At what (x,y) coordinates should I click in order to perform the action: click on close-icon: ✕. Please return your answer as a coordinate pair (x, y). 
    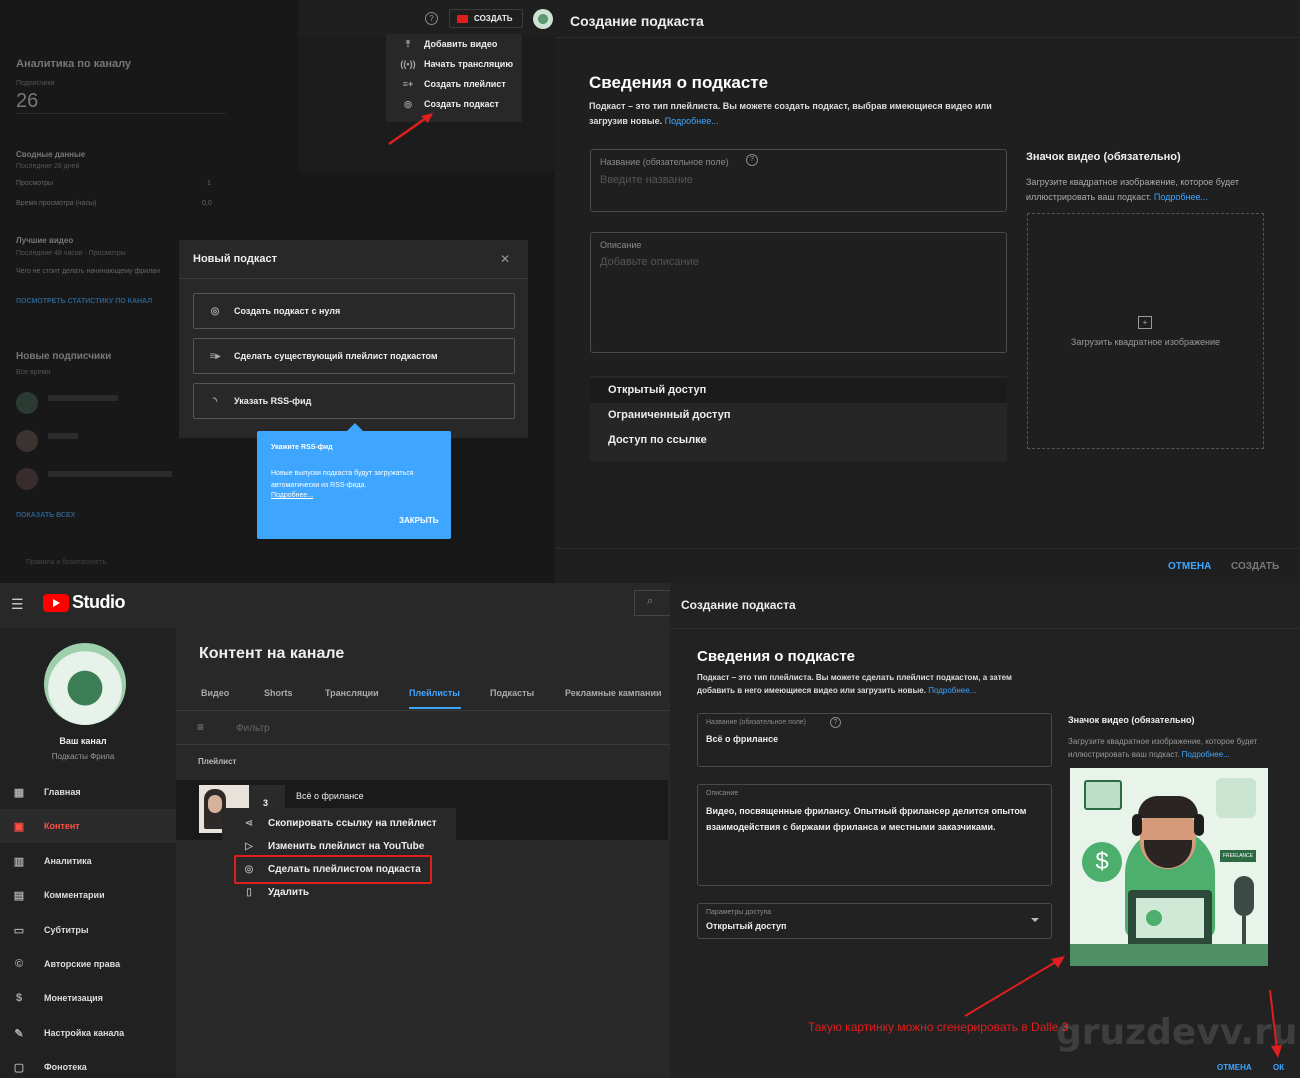
    Looking at the image, I should click on (505, 259).